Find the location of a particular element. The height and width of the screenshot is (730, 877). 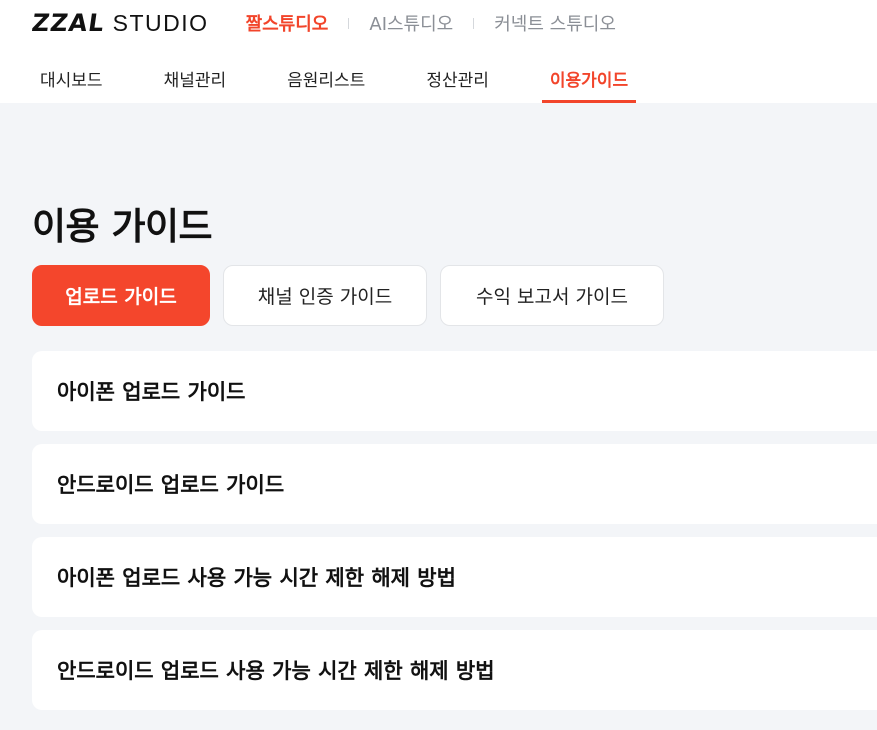

nav-item-channels: 채널관리 is located at coordinates (195, 80).